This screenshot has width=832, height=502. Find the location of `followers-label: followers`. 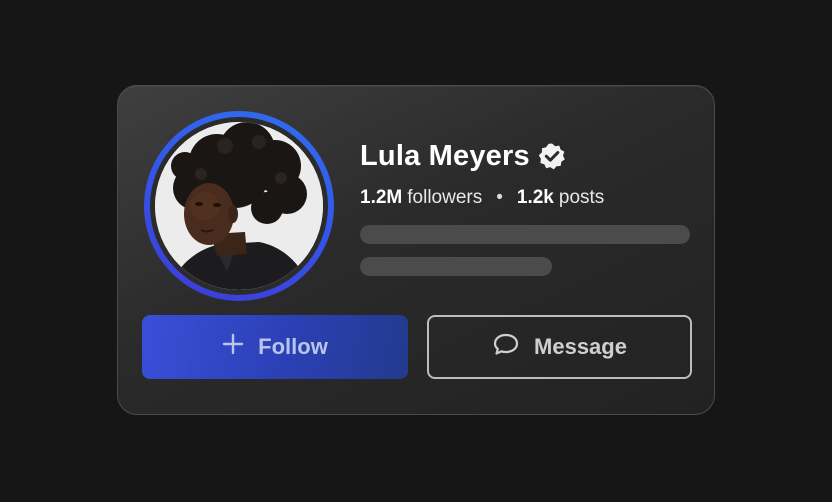

followers-label: followers is located at coordinates (445, 197).